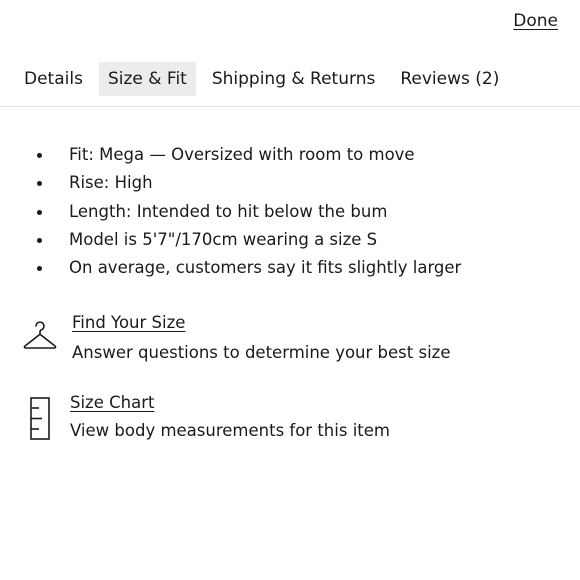 The width and height of the screenshot is (580, 580). I want to click on fit-detail-item: Model is 5'7"/170cm wearing a size S, so click(230, 240).